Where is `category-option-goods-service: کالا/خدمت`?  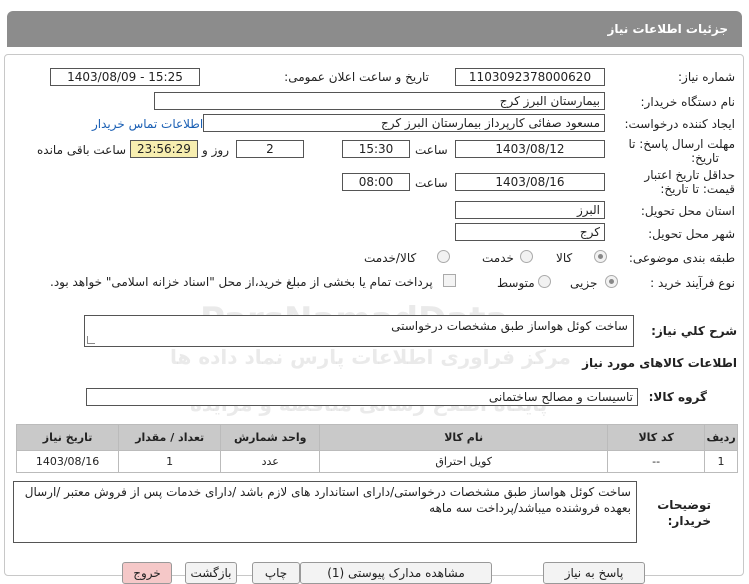
category-option-goods-service: کالا/خدمت is located at coordinates (390, 258).